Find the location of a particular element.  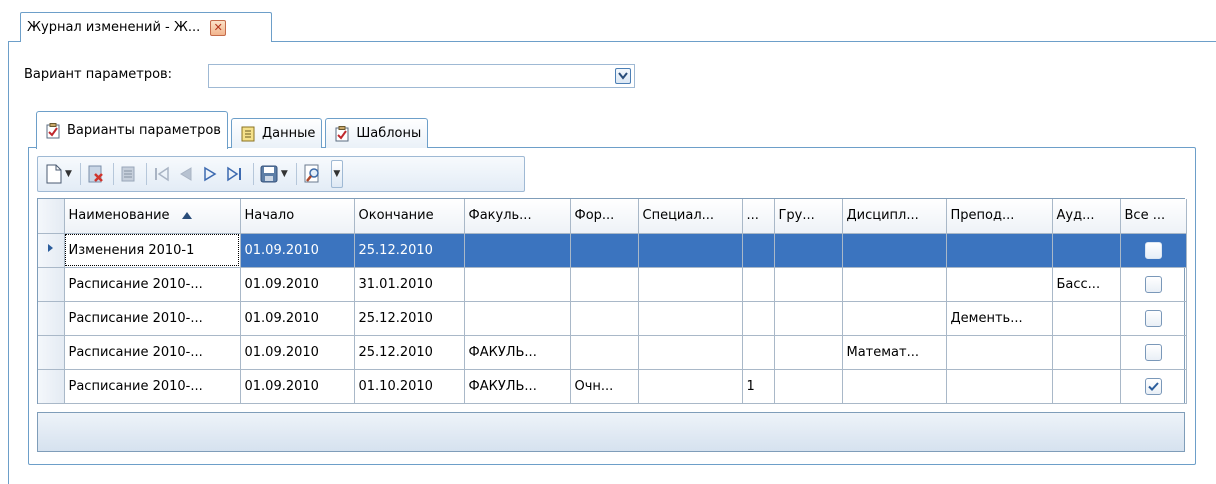

column-header: Начало is located at coordinates (297, 216).